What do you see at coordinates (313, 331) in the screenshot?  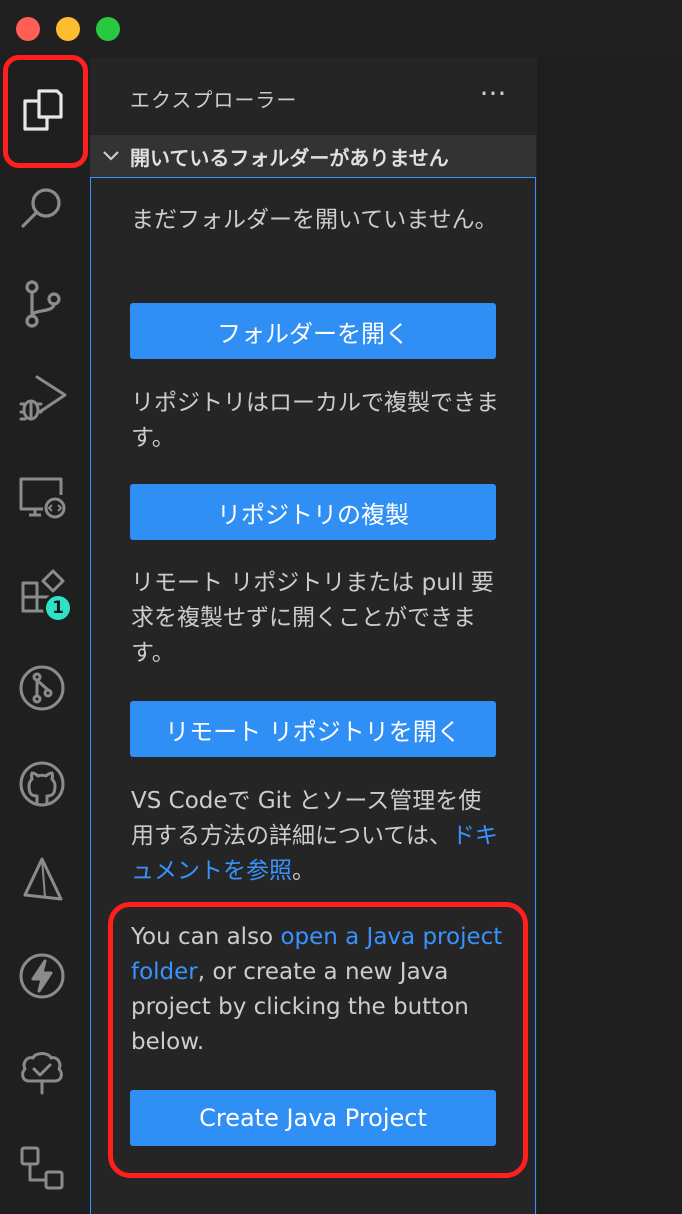 I see `open-folder-button: フォルダーを開く` at bounding box center [313, 331].